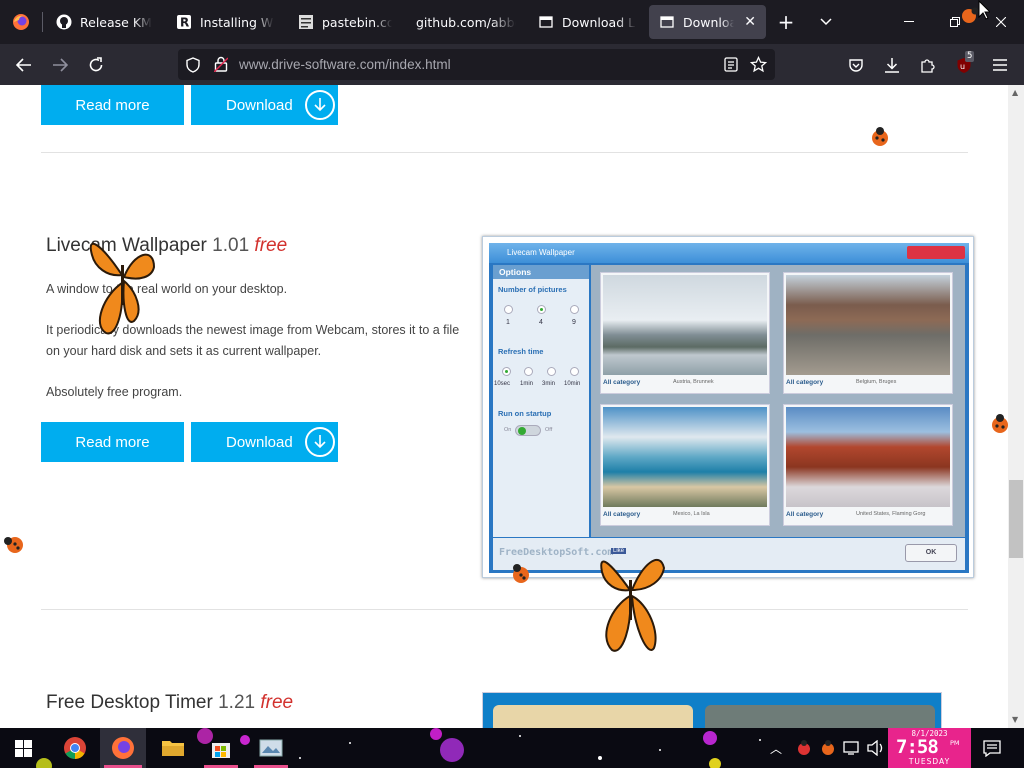 The width and height of the screenshot is (1024, 768). Describe the element at coordinates (237, 702) in the screenshot. I see `product-version: 1.21` at that location.